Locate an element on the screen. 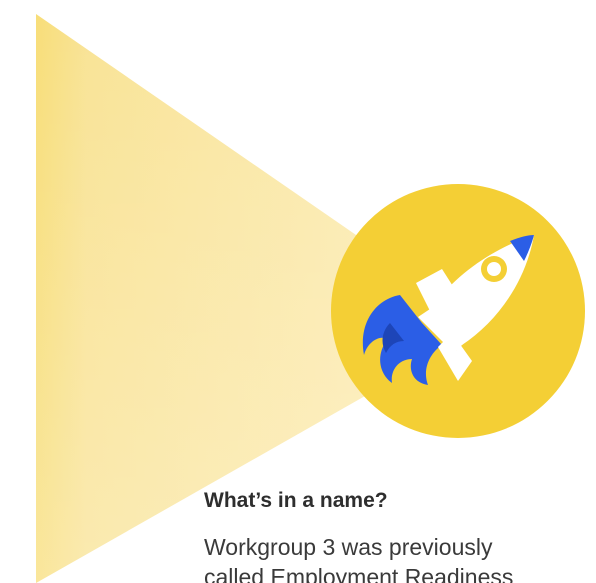  body-line-1: Workgroup 3 was previously is located at coordinates (348, 547).